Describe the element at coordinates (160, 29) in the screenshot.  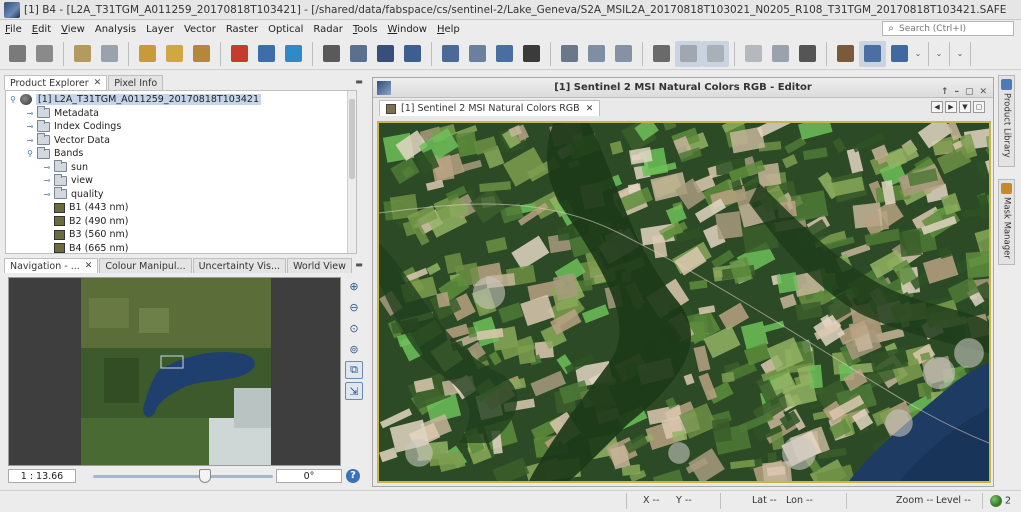
I see `menu-layer: Layer` at that location.